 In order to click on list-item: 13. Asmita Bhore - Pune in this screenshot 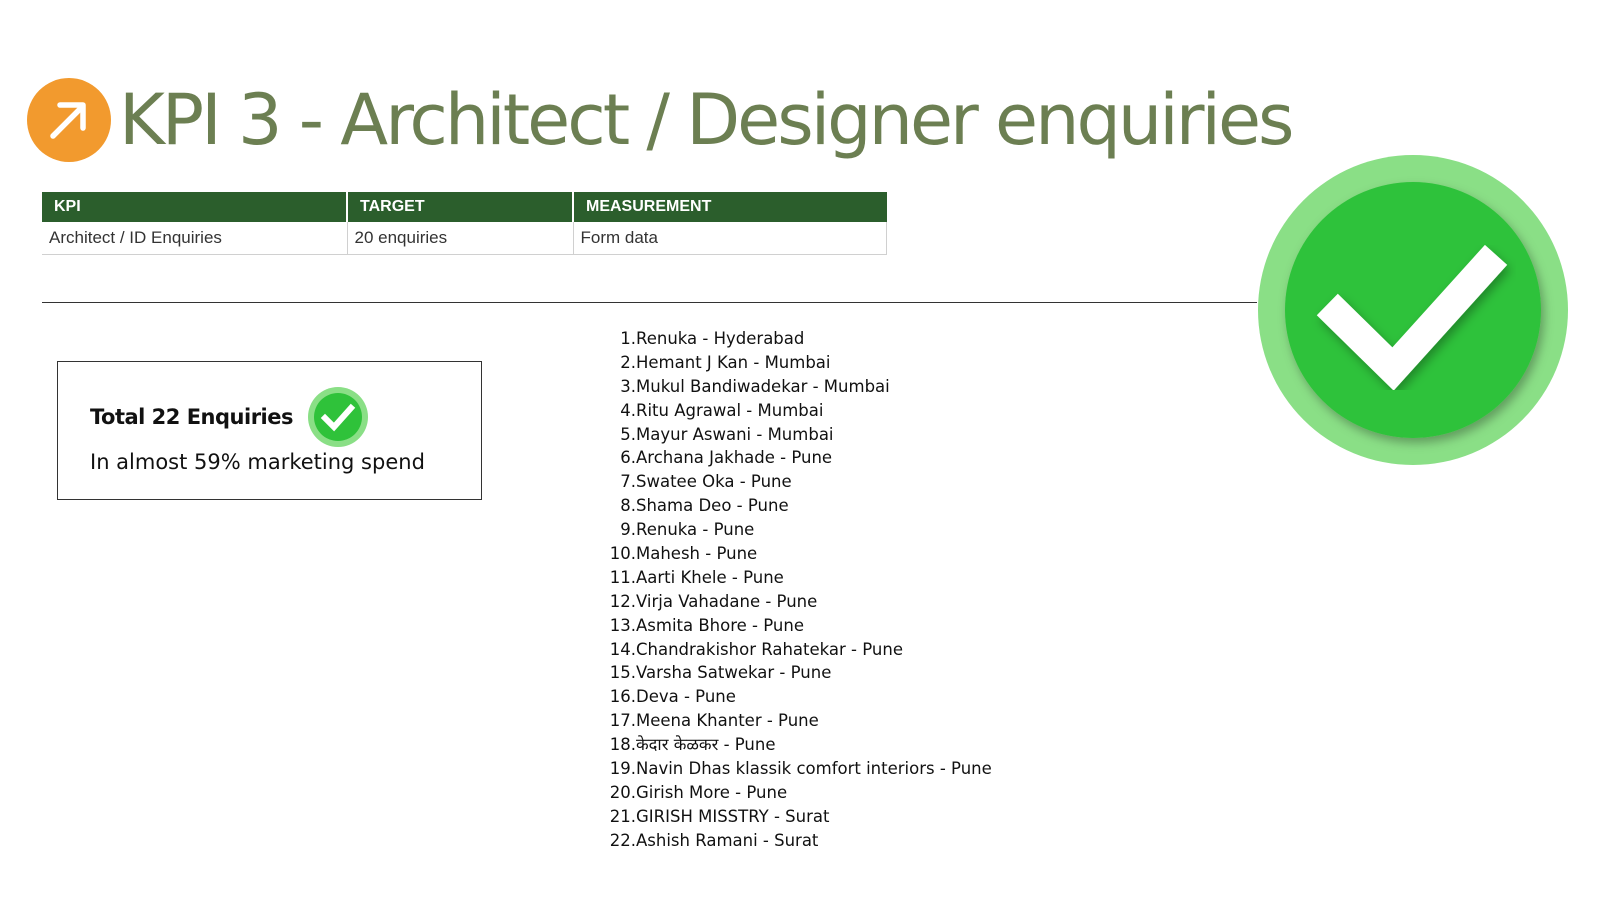, I will do `click(796, 626)`.